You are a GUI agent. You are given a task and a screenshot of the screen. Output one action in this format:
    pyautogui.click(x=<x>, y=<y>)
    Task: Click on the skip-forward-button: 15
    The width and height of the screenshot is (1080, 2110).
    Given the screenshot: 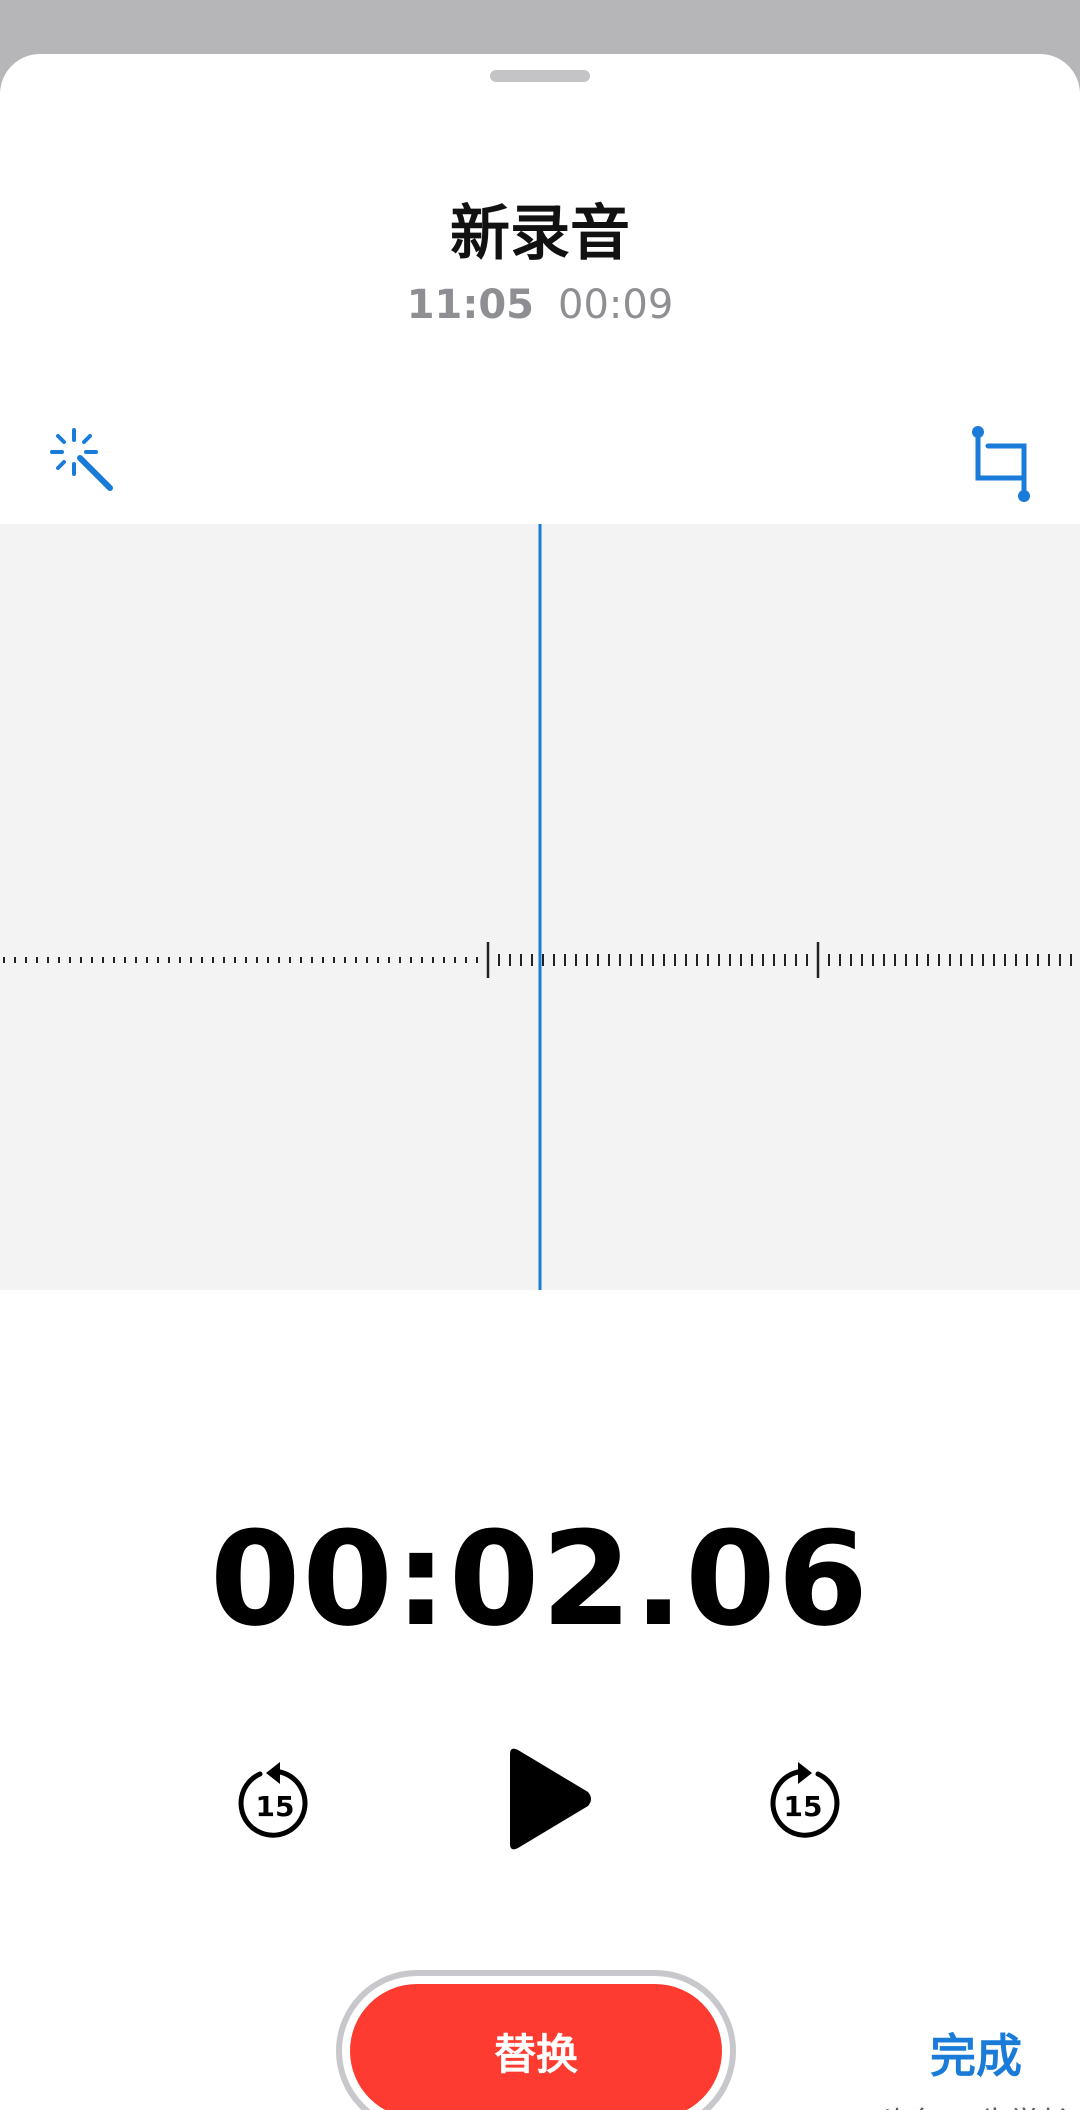 What is the action you would take?
    pyautogui.click(x=803, y=1800)
    